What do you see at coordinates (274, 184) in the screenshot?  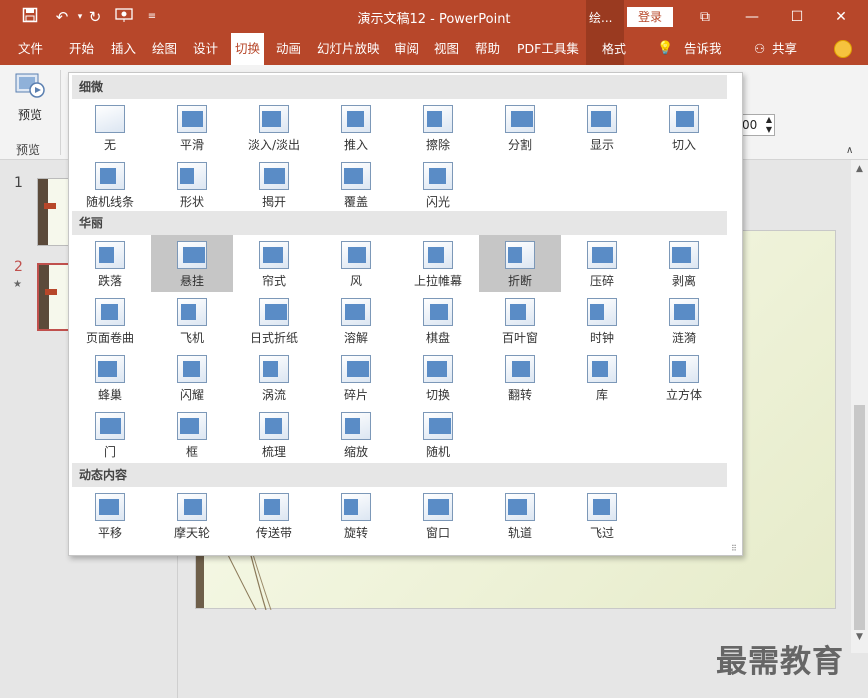 I see `transition-uncover: 揭开` at bounding box center [274, 184].